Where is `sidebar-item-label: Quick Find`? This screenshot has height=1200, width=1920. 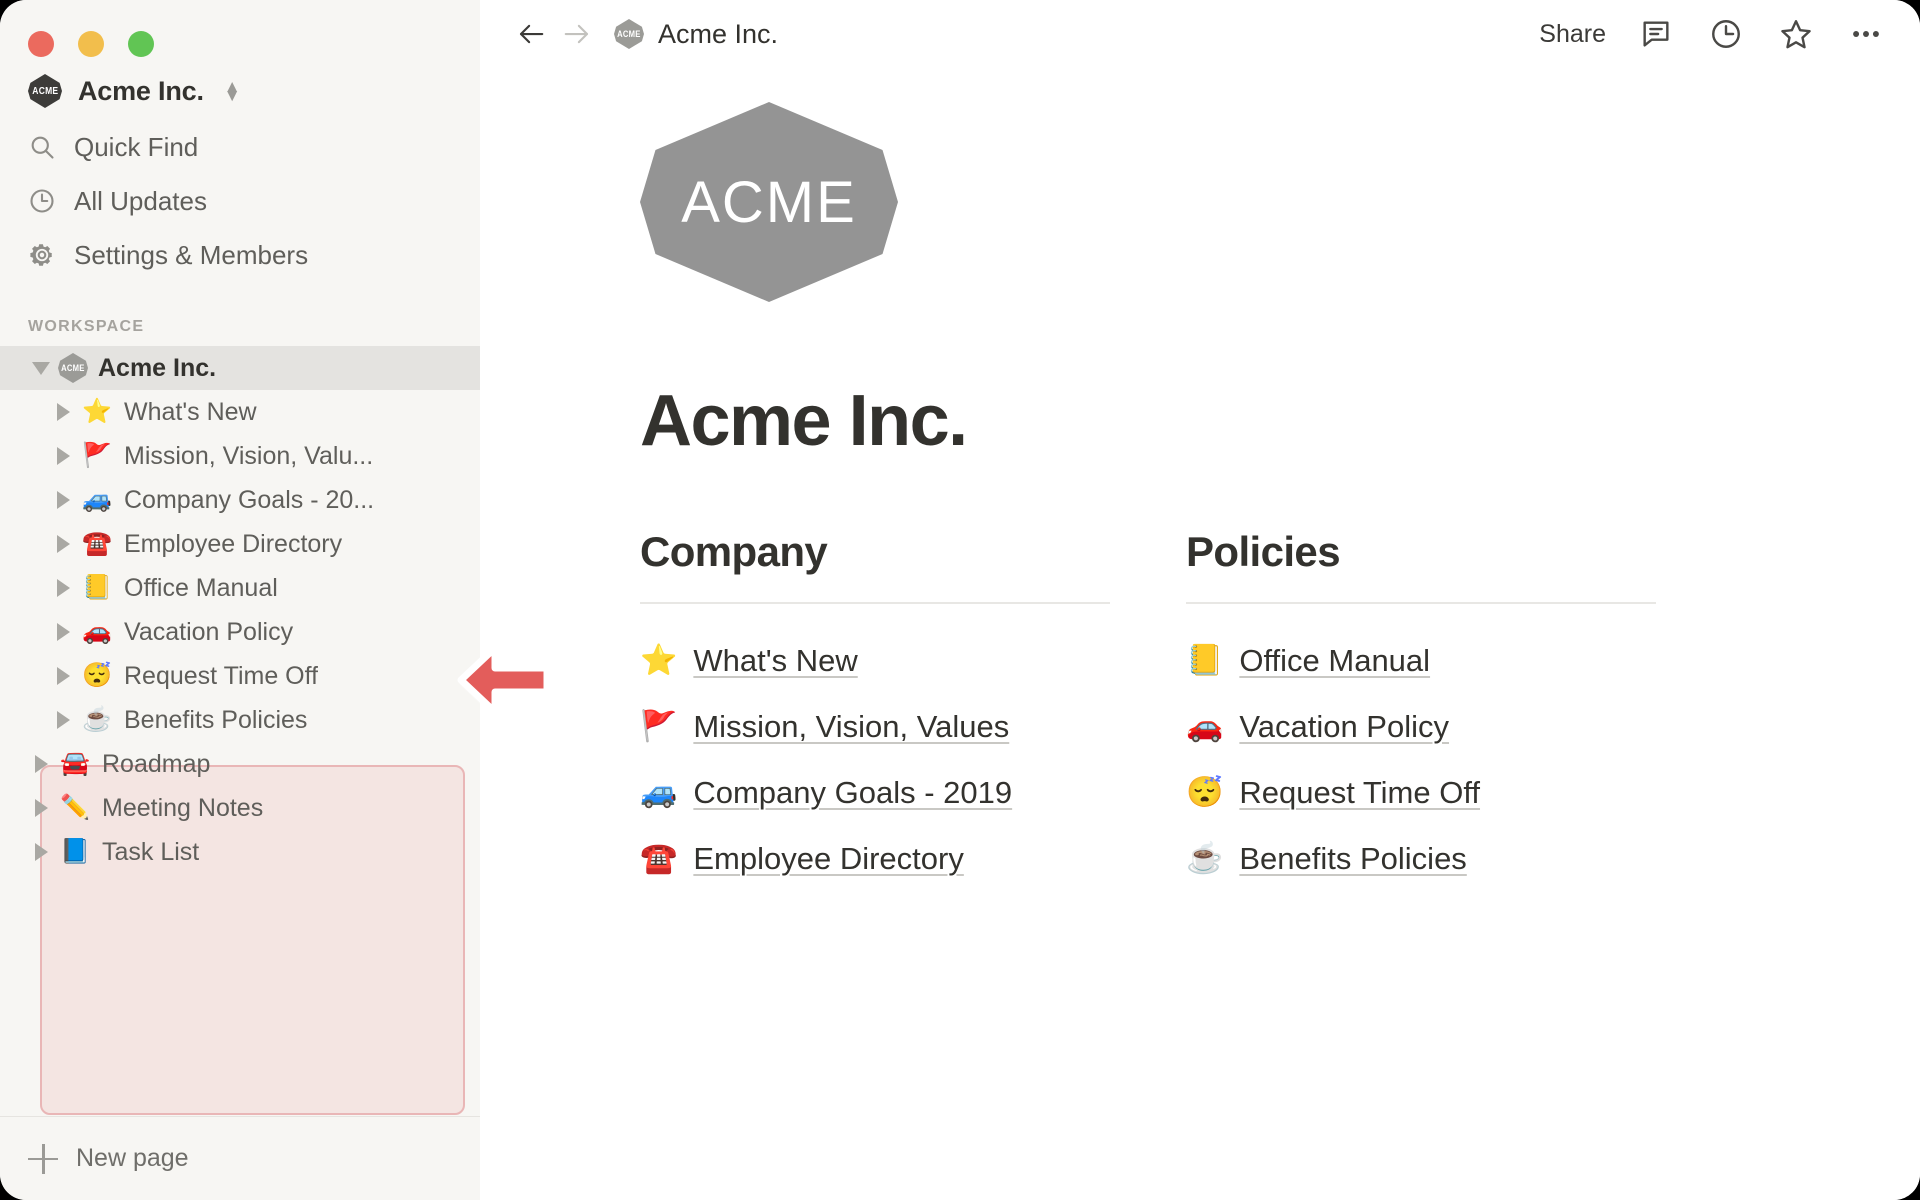
sidebar-item-label: Quick Find is located at coordinates (136, 146).